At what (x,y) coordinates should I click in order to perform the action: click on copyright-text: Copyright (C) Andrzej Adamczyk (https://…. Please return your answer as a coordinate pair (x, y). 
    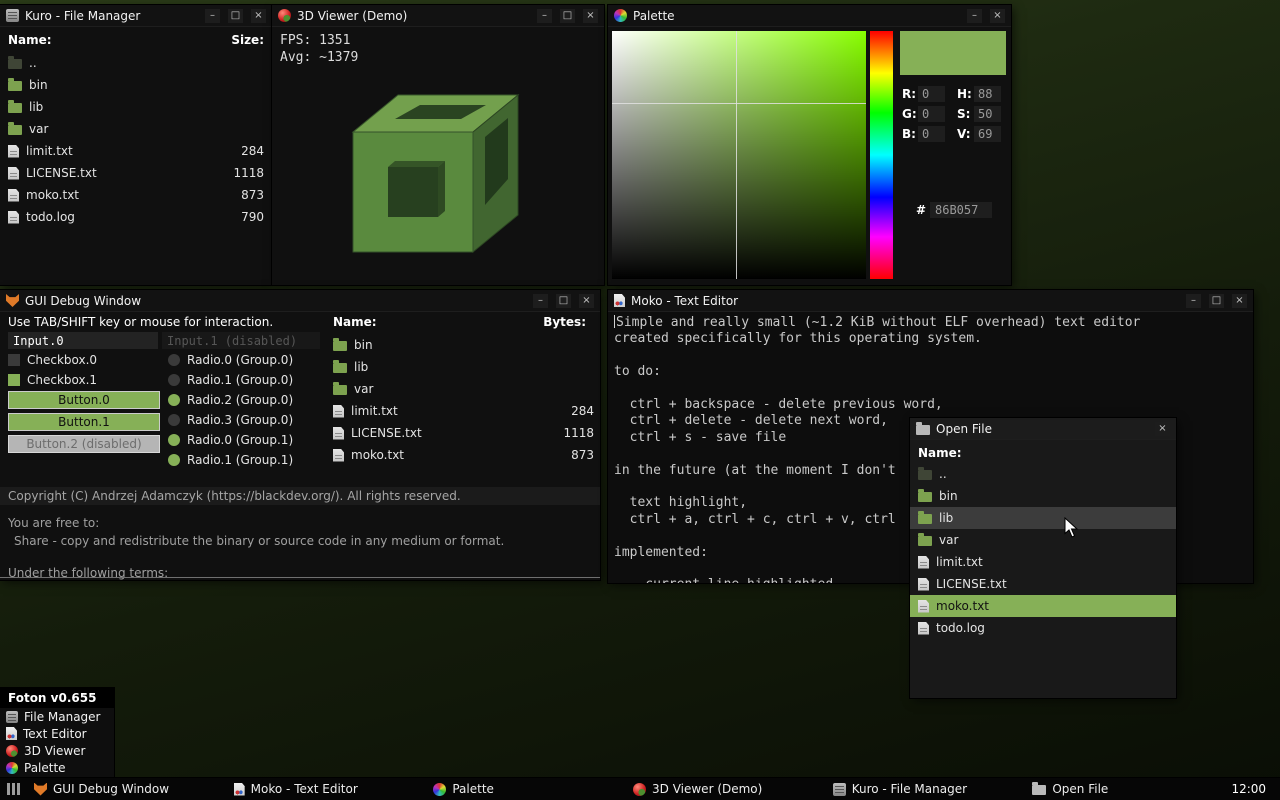
    Looking at the image, I should click on (300, 496).